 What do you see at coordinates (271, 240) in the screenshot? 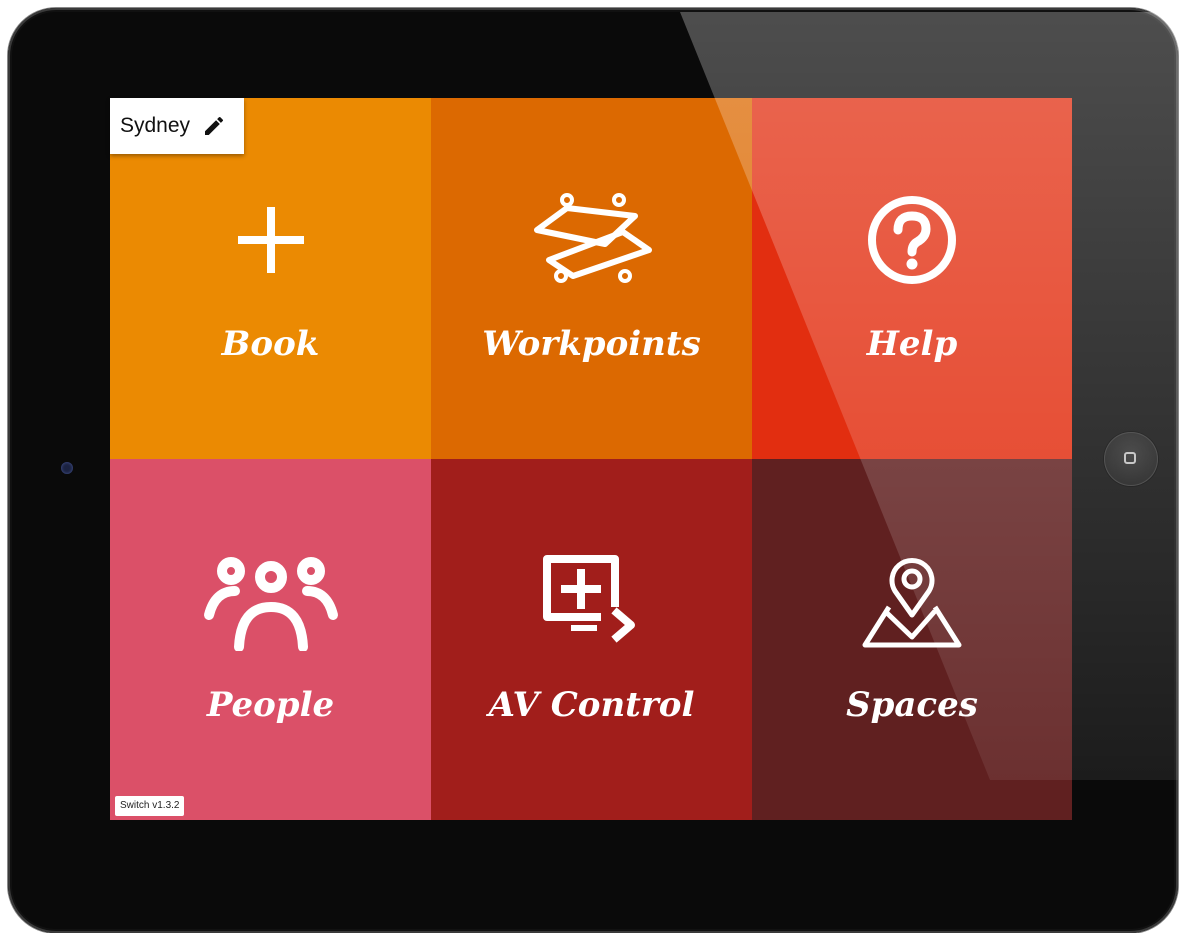
I see `plus-icon` at bounding box center [271, 240].